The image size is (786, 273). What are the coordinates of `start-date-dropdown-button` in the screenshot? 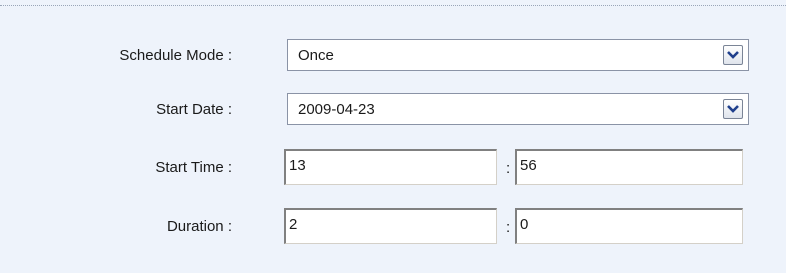 It's located at (733, 109).